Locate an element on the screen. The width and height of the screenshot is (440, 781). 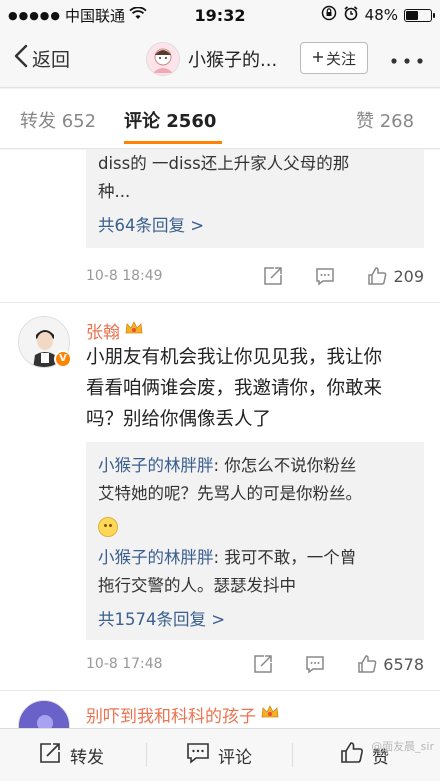
repost-label: 转发 is located at coordinates (87, 758).